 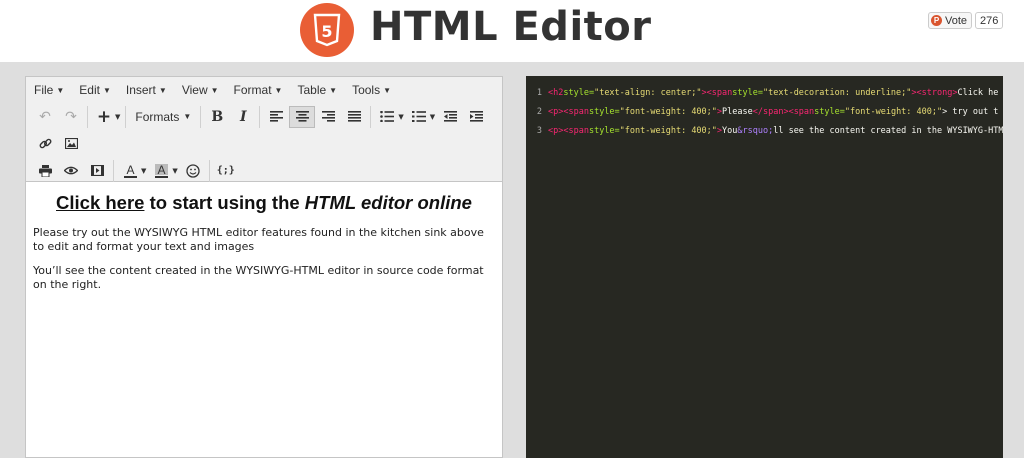 I want to click on media-button, so click(x=97, y=171).